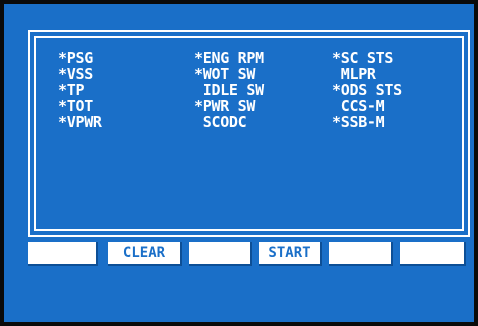  I want to click on softkey-5-button, so click(361, 254).